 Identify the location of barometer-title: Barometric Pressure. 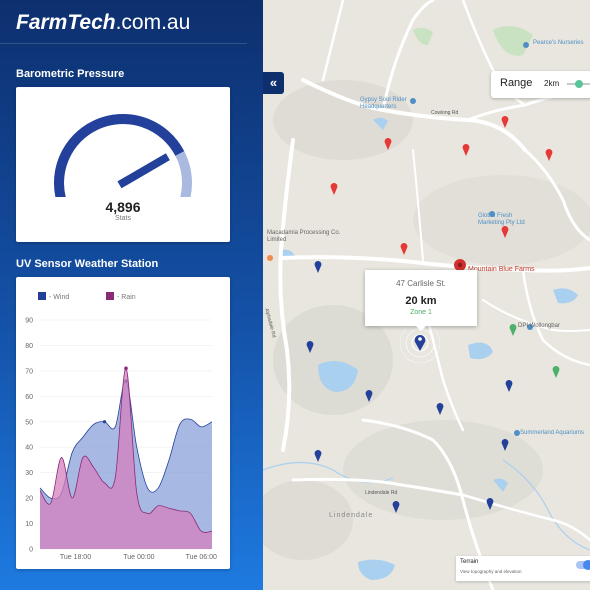
(70, 74).